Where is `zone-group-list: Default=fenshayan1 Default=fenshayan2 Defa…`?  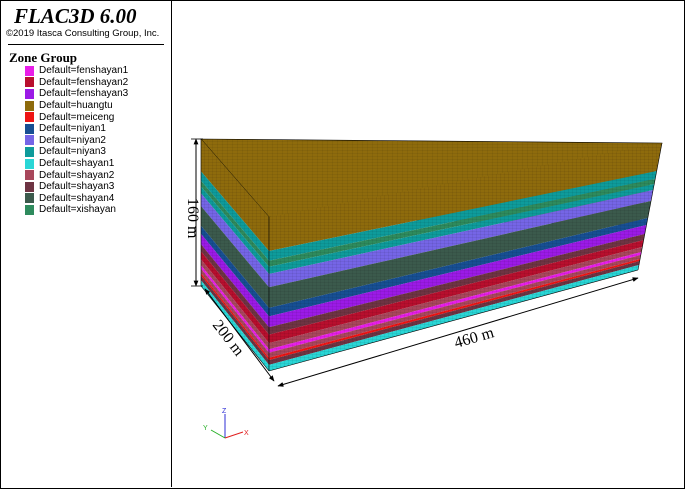
zone-group-list: Default=fenshayan1 Default=fenshayan2 Defa… is located at coordinates (76, 140).